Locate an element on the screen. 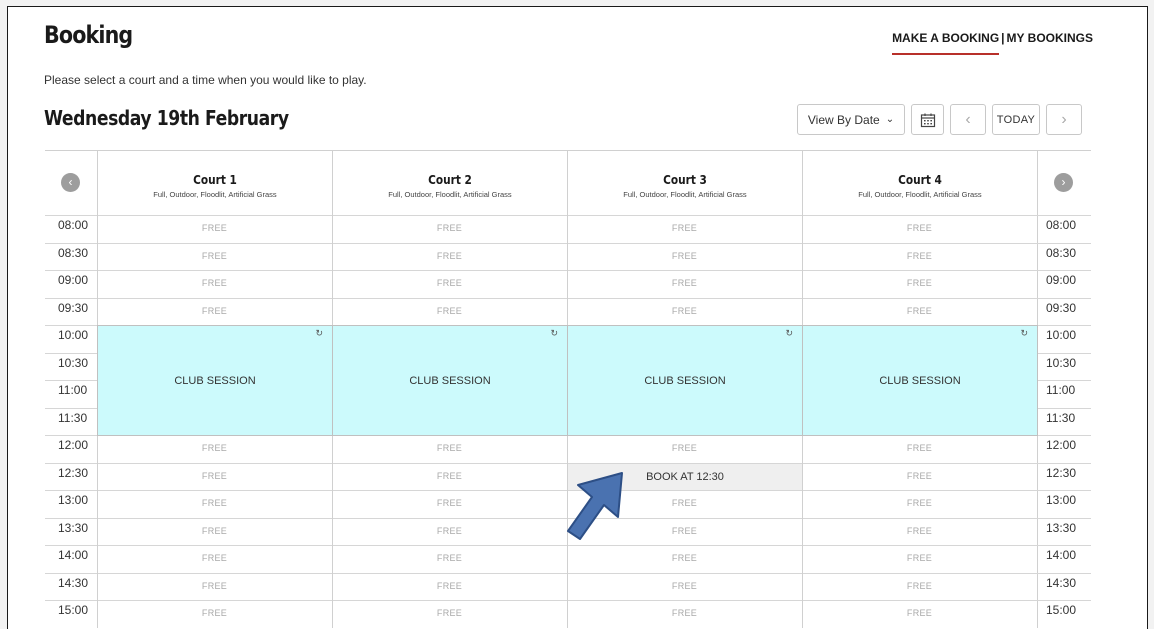 The height and width of the screenshot is (629, 1154). time-label: 13:30 is located at coordinates (1061, 527).